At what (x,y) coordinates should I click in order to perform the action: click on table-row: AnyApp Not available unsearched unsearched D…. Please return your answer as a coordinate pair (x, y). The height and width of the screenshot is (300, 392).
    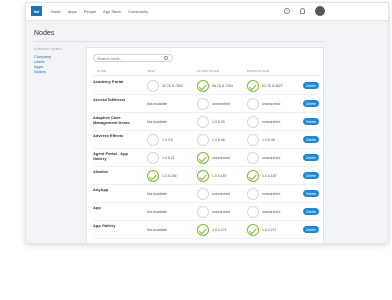
    Looking at the image, I should click on (206, 194).